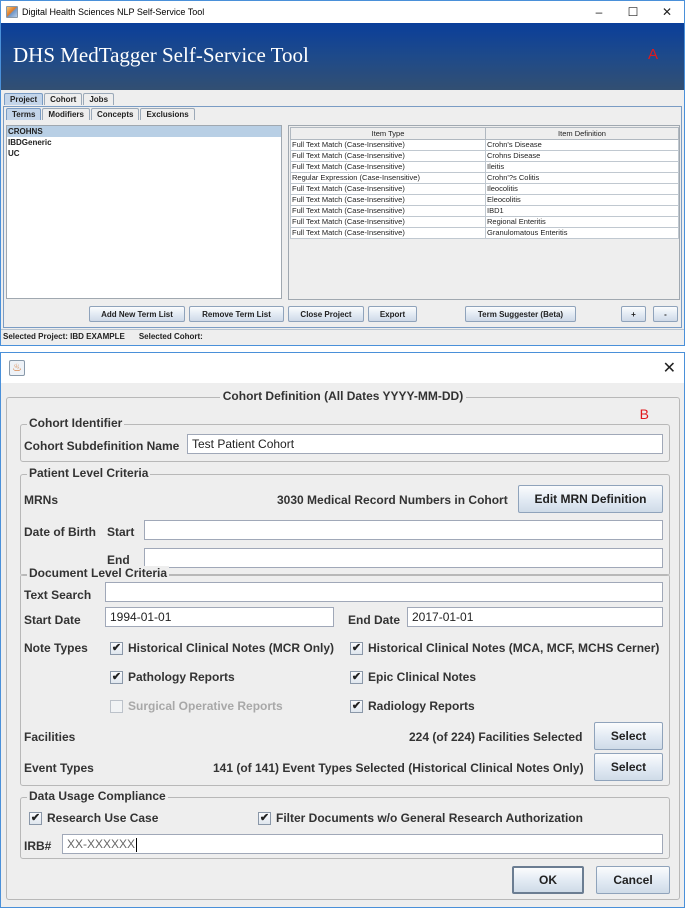  What do you see at coordinates (326, 314) in the screenshot?
I see `close-project-button: Close Project` at bounding box center [326, 314].